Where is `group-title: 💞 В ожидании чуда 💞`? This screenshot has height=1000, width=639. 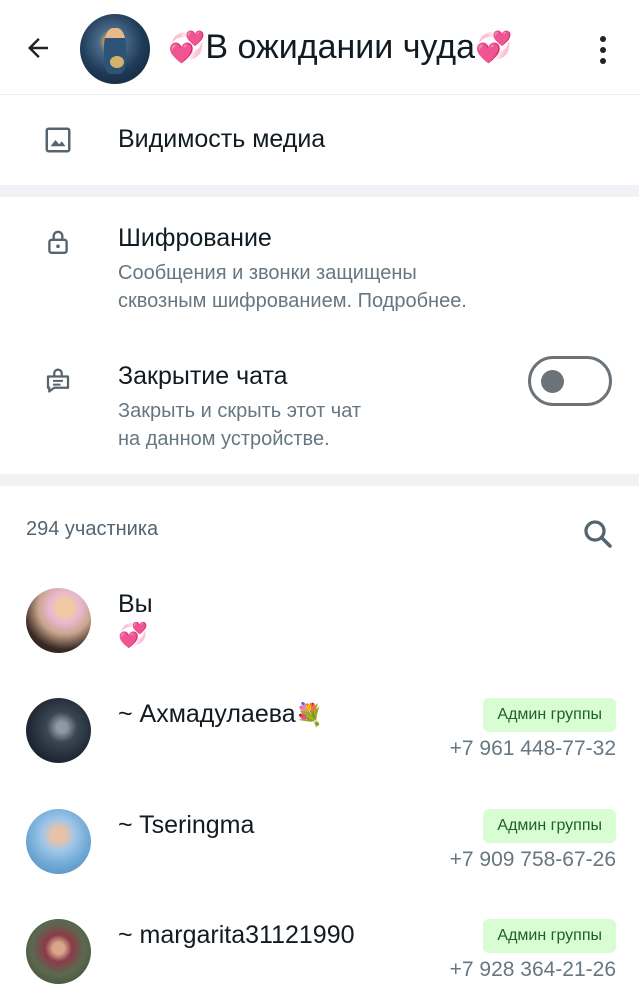
group-title: 💞 В ожидании чуда 💞 is located at coordinates (340, 47).